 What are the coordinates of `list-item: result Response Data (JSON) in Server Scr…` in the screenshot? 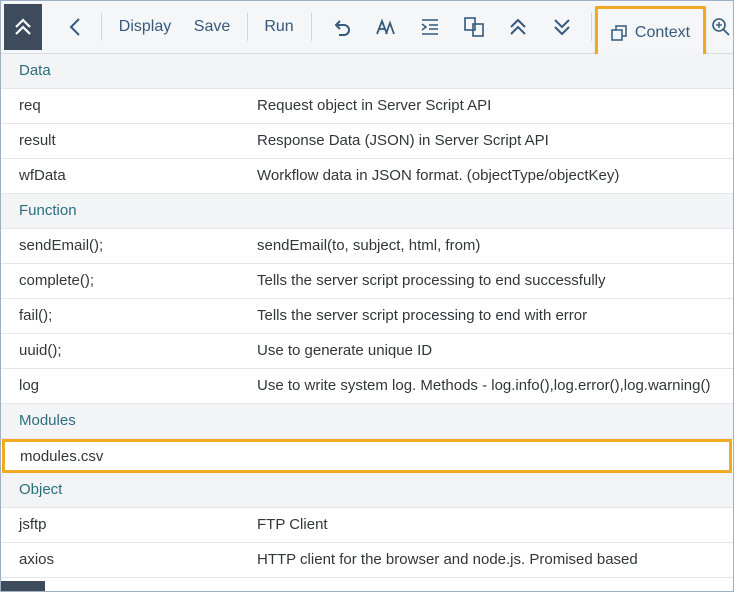 It's located at (367, 141).